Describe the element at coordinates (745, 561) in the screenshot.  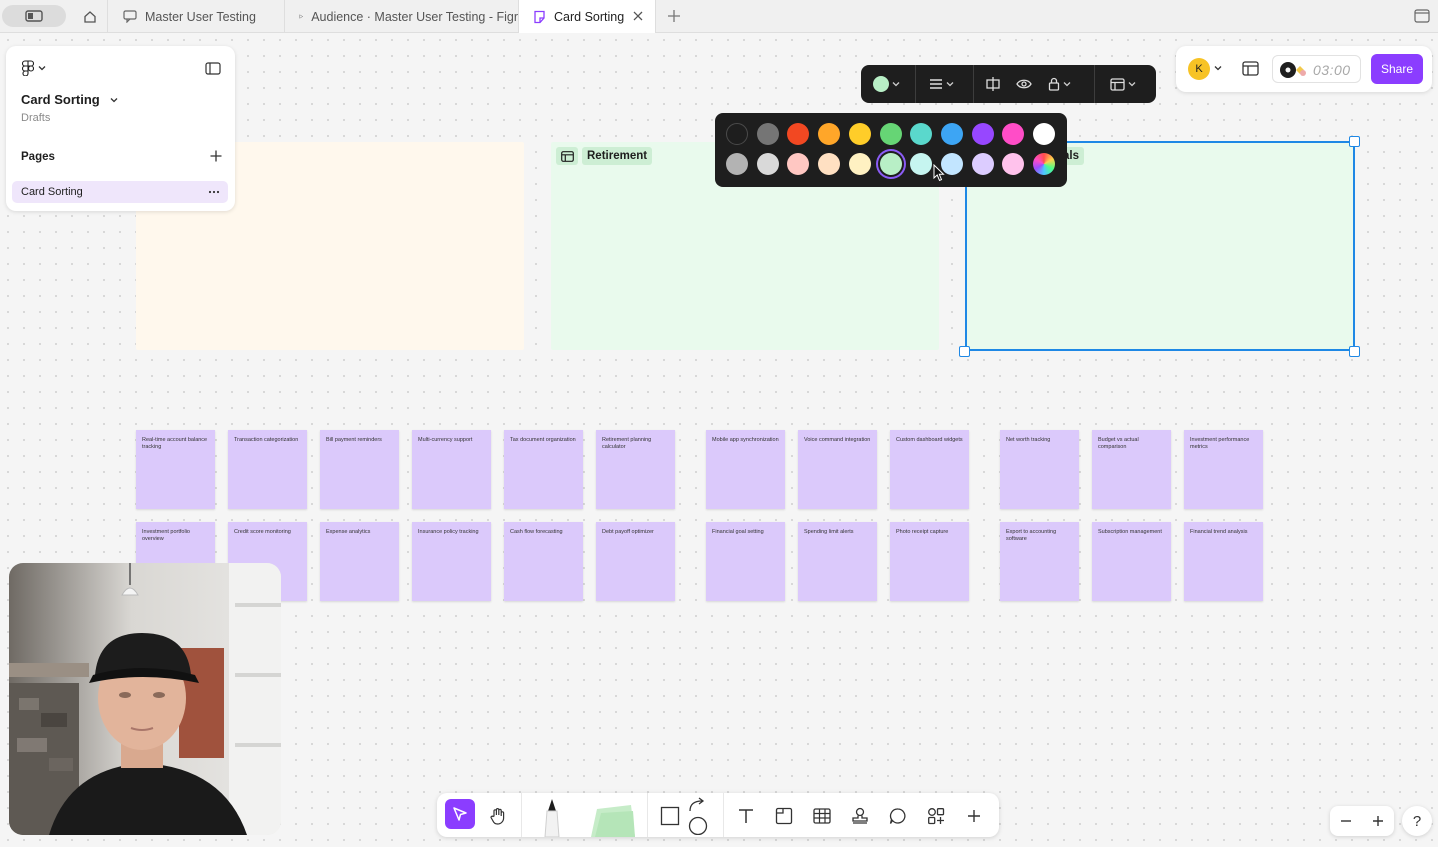
I see `sticky-note: Financial goal setting` at that location.